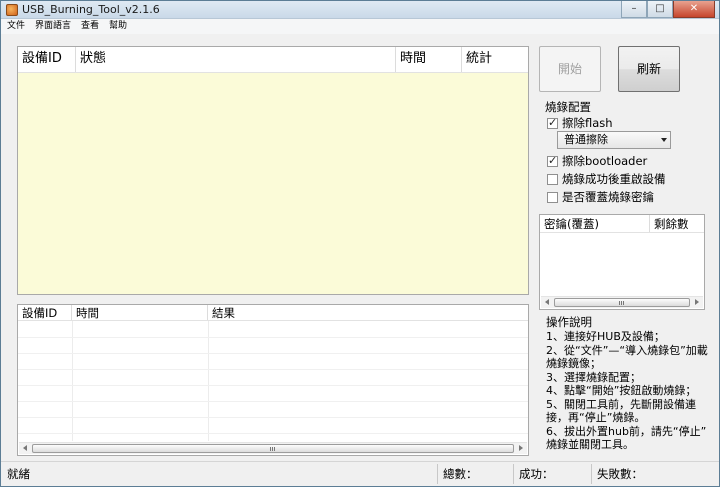  I want to click on reboot-after-option: 燒錄成功後重啟設備, so click(606, 179).